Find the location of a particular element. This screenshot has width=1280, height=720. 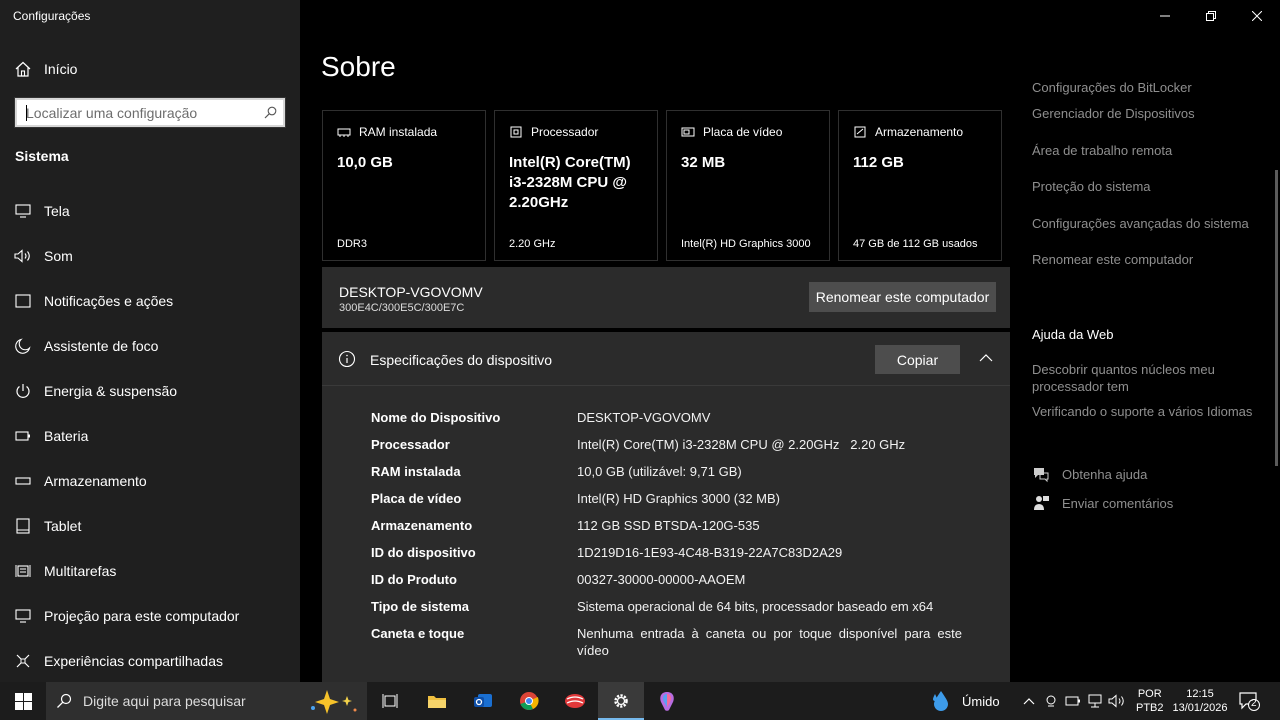

spec-key: Armazenamento is located at coordinates (422, 525).